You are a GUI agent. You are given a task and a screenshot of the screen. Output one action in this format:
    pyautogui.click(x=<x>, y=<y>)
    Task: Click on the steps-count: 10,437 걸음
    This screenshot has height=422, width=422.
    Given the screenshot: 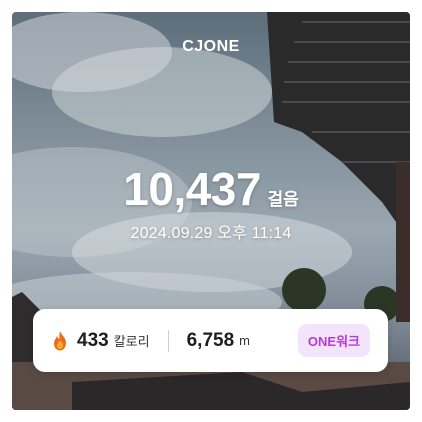 What is the action you would take?
    pyautogui.click(x=211, y=189)
    